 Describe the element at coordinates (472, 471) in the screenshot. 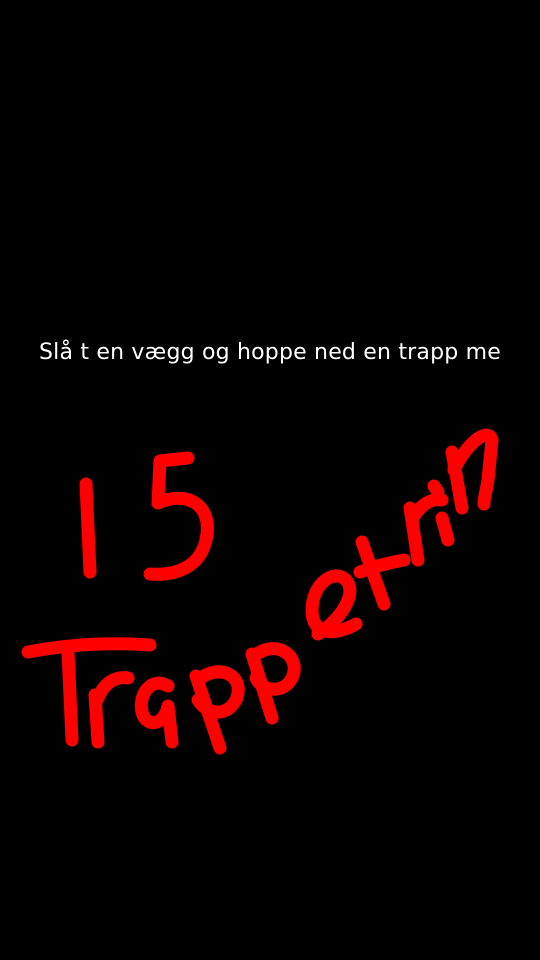

I see `handwritten-letter-n` at that location.